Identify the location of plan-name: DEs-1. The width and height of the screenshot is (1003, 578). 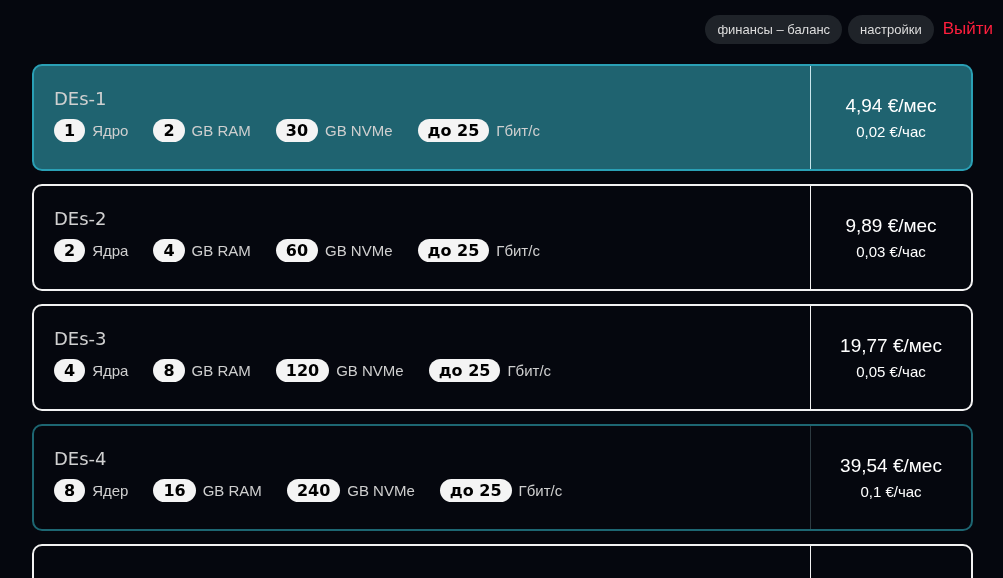
(80, 98).